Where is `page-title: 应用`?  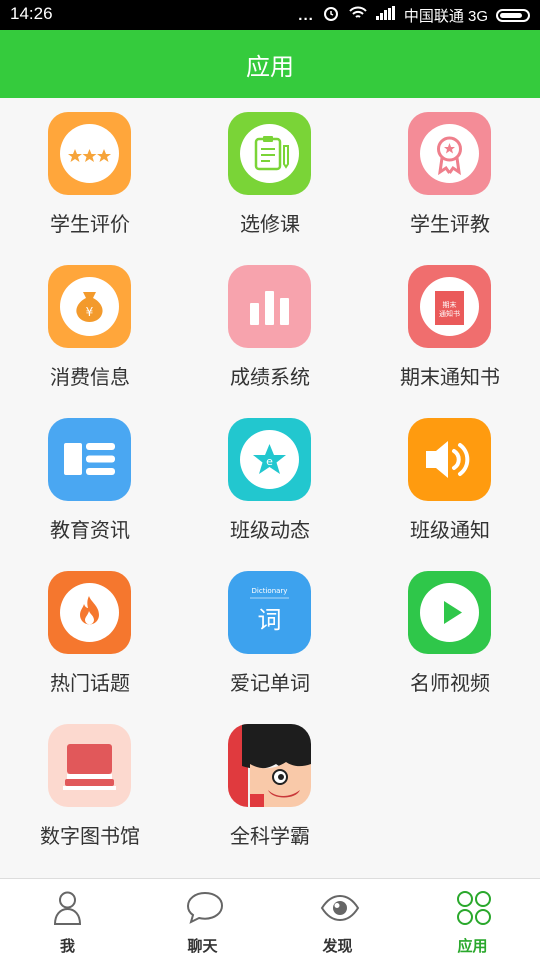 page-title: 应用 is located at coordinates (270, 66).